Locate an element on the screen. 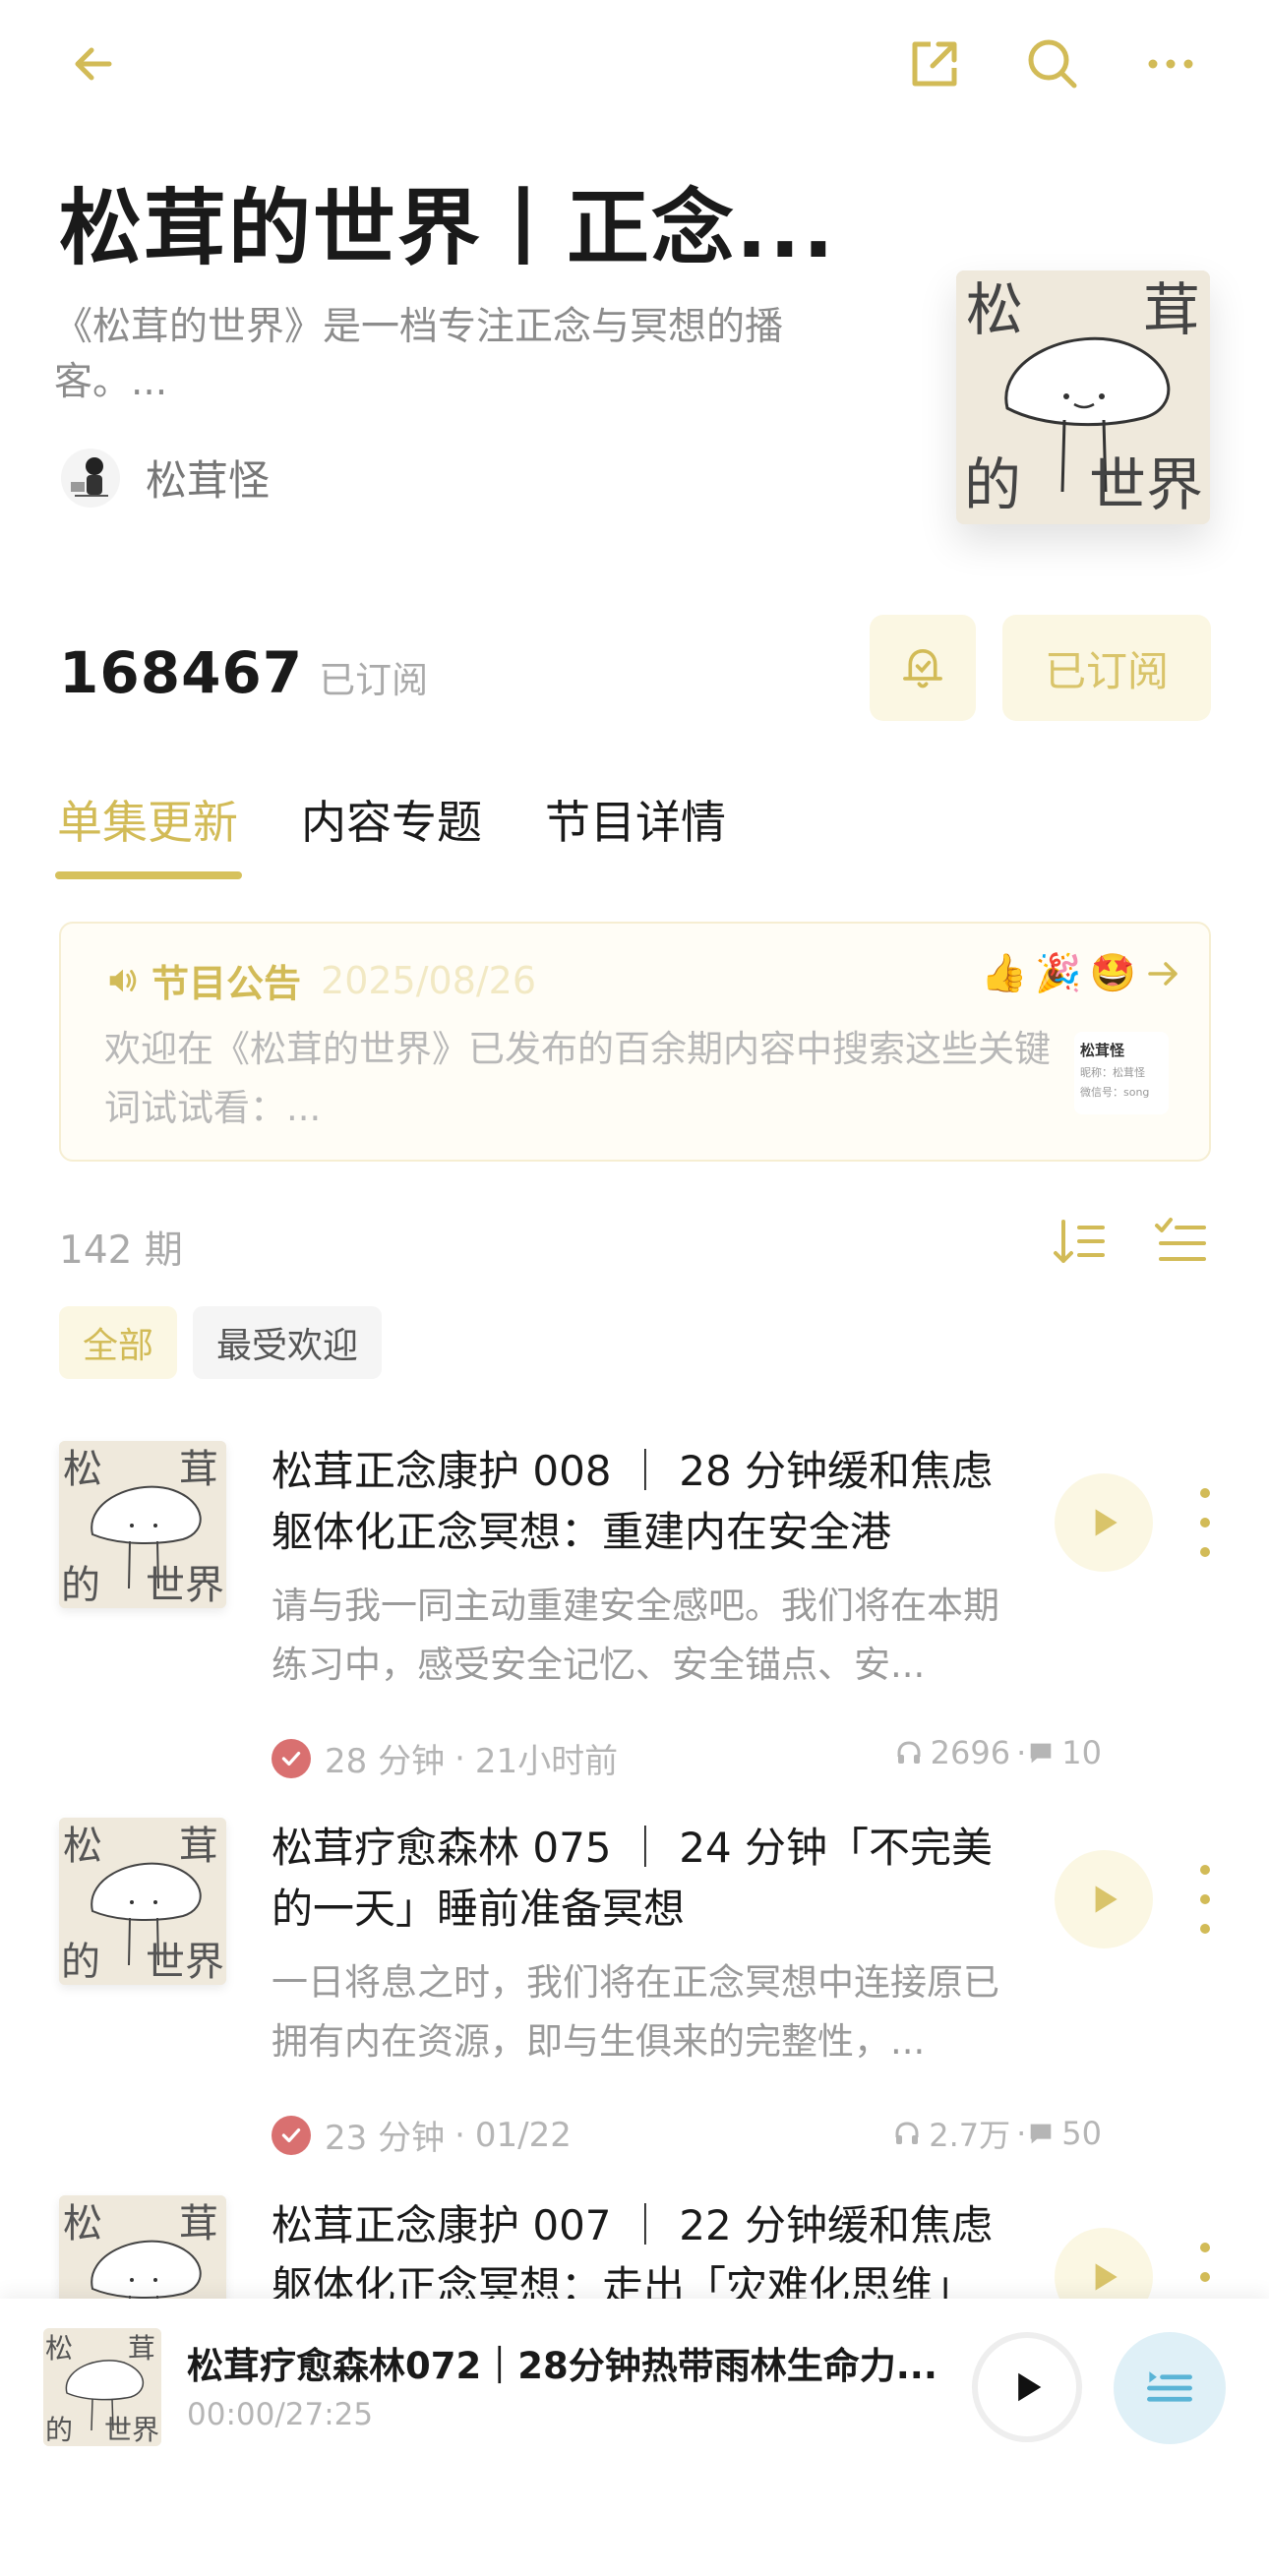 The image size is (1269, 2576). bell-icon is located at coordinates (922, 668).